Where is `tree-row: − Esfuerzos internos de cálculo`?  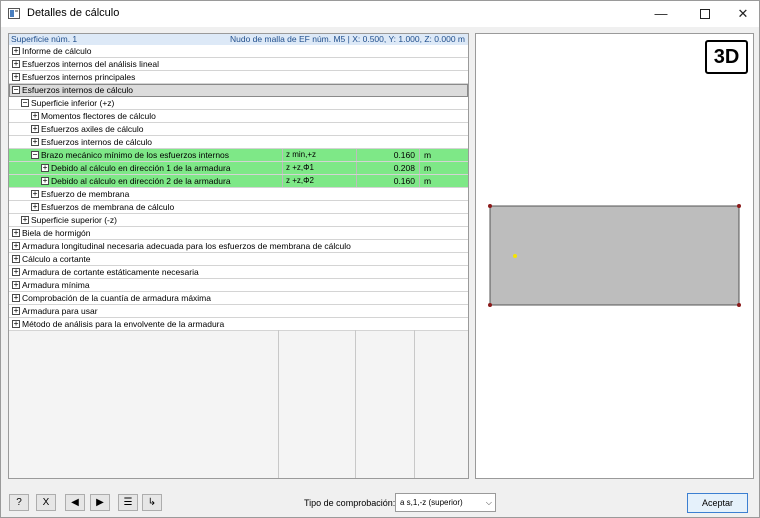 tree-row: − Esfuerzos internos de cálculo is located at coordinates (238, 90).